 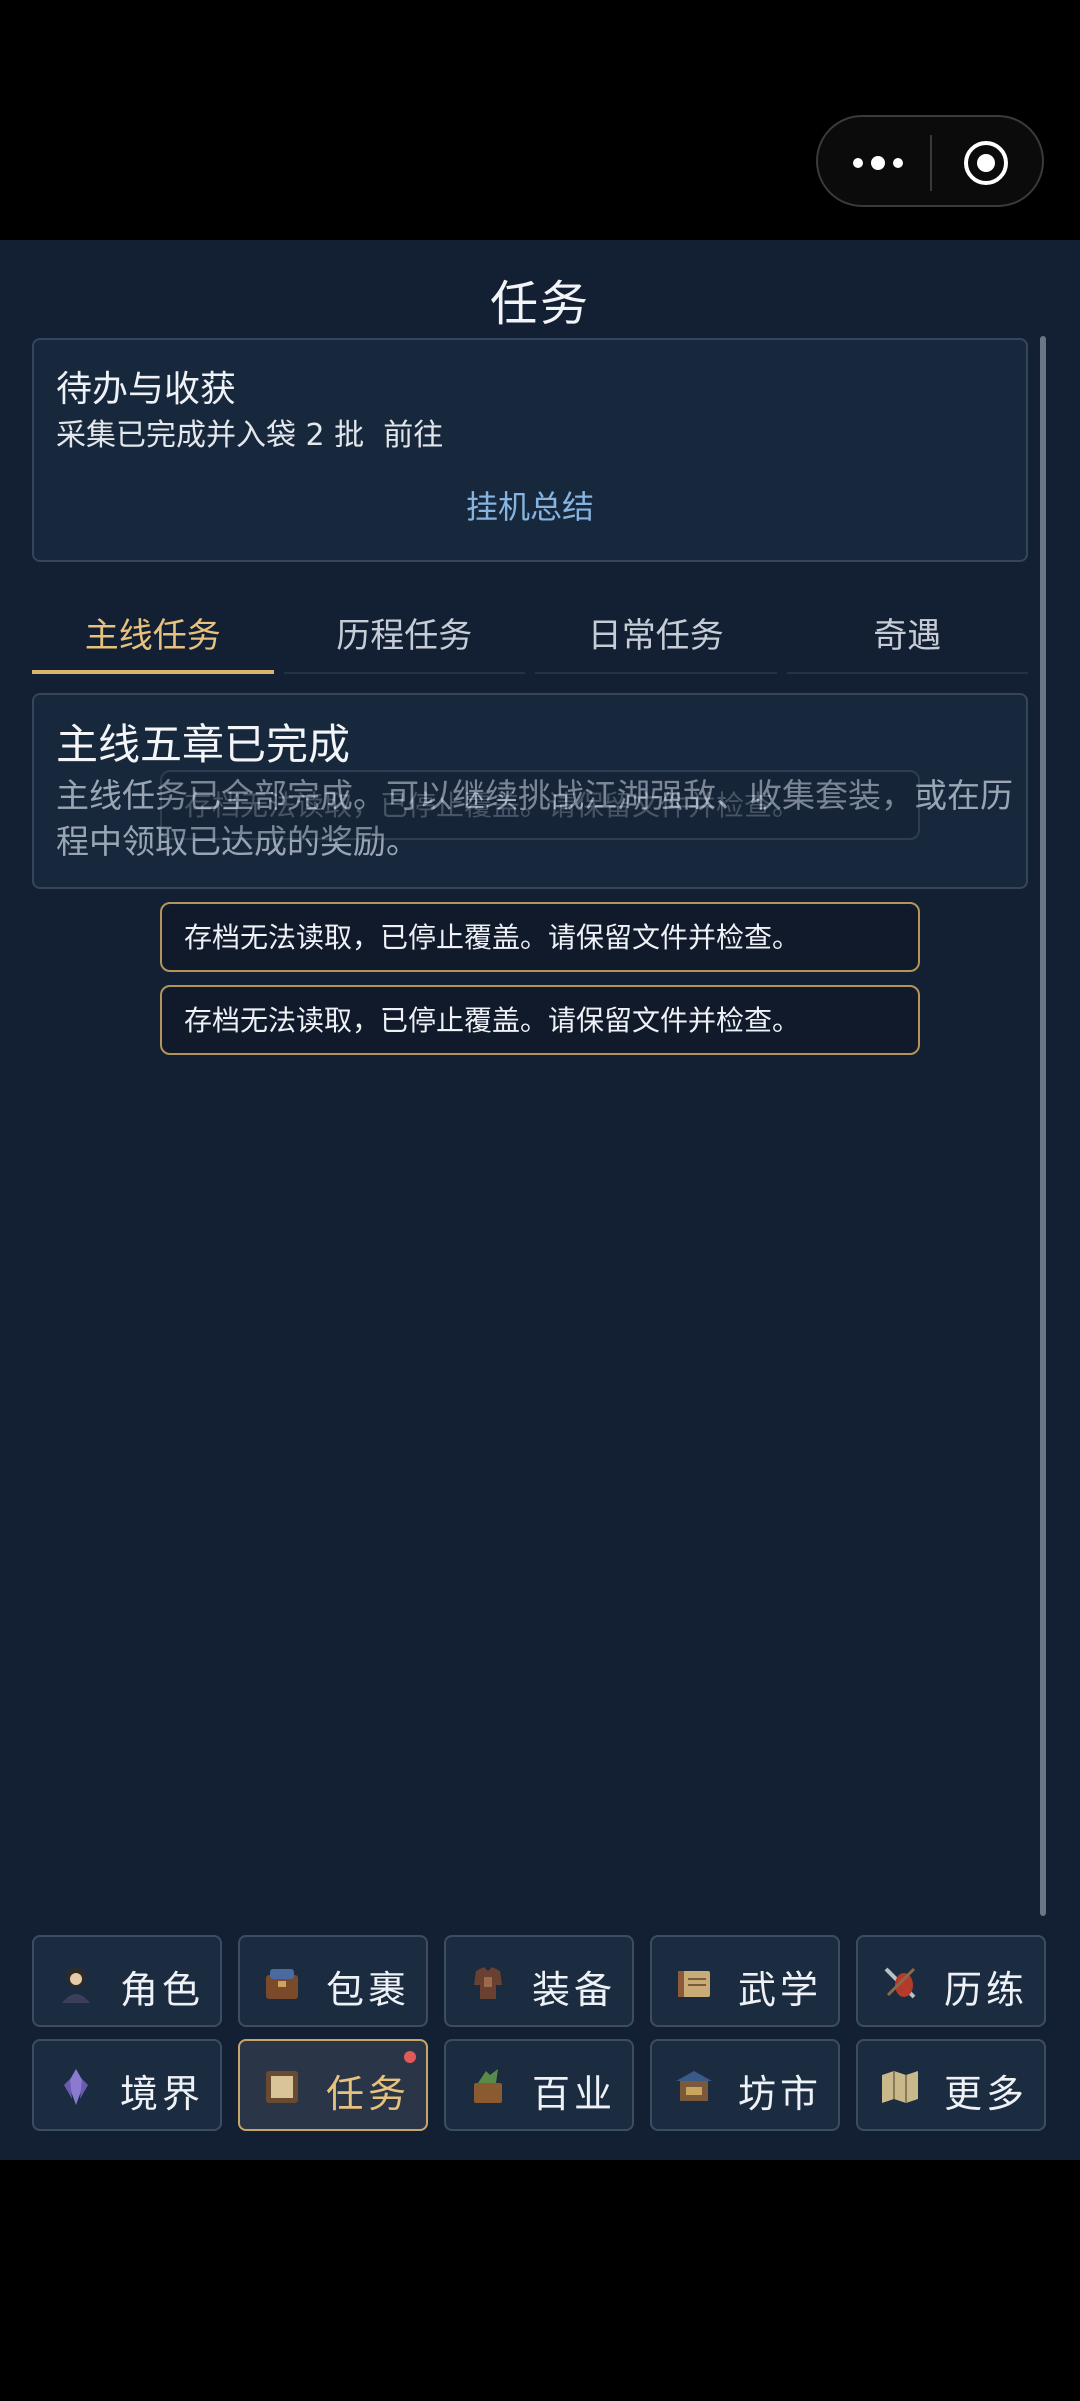 What do you see at coordinates (986, 163) in the screenshot?
I see `target-circle-icon` at bounding box center [986, 163].